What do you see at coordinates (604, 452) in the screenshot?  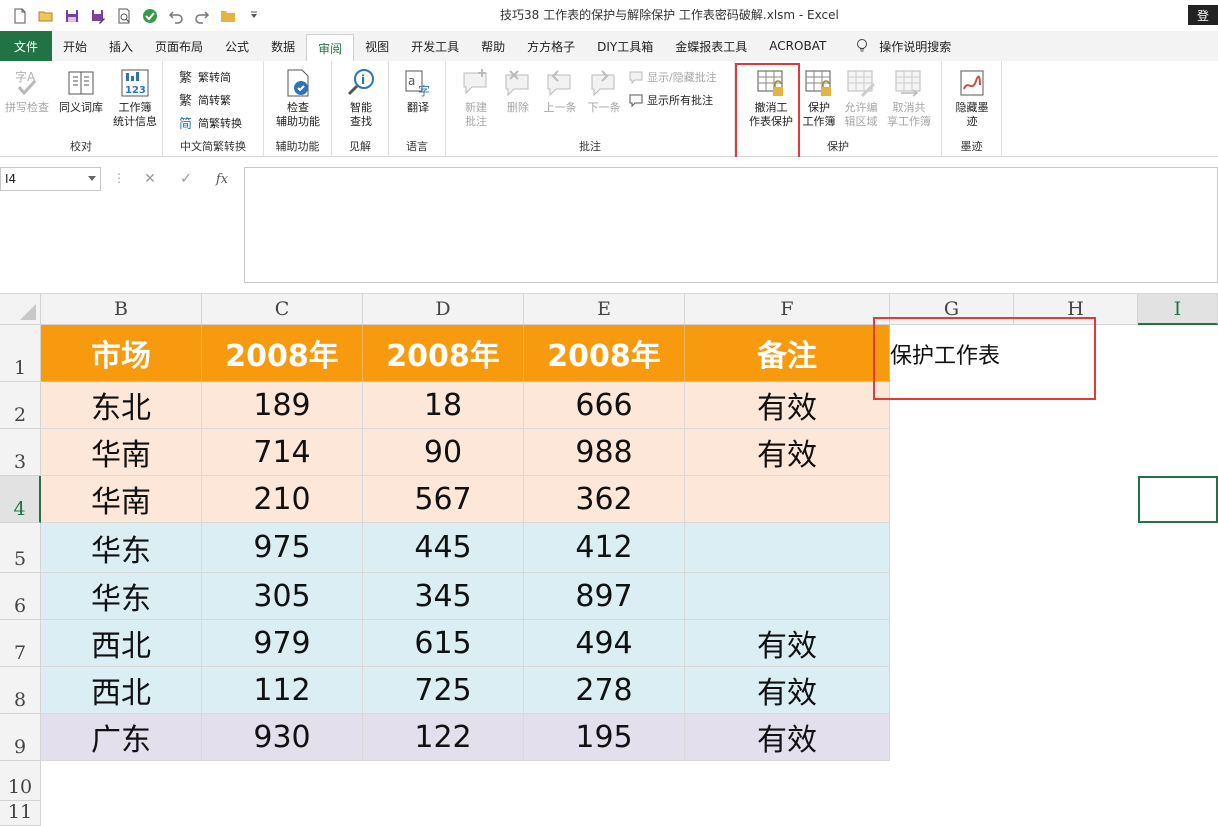 I see `cell-E3: 988` at bounding box center [604, 452].